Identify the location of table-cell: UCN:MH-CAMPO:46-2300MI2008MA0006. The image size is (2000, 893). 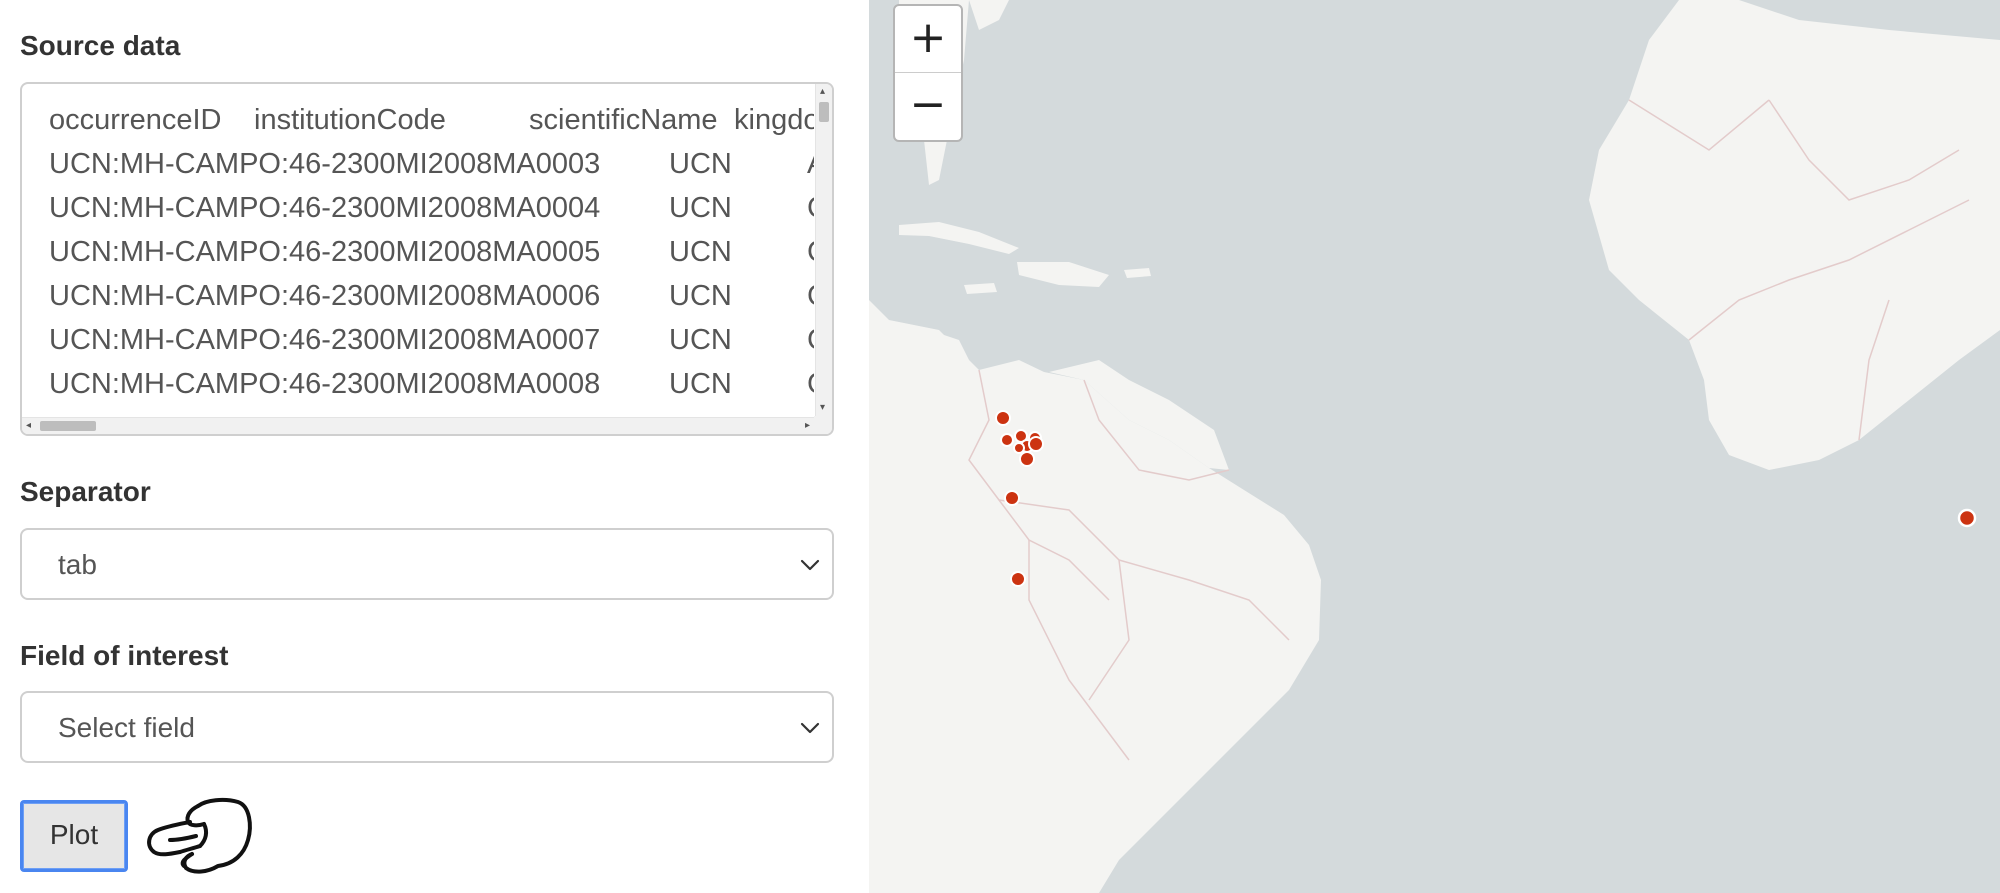
(325, 296).